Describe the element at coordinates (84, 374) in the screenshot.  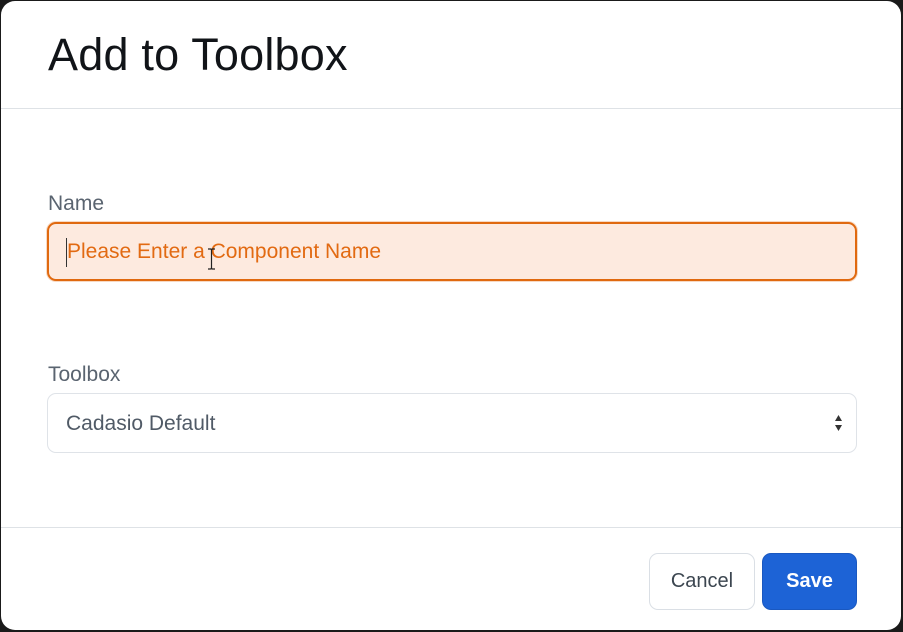
I see `toolbox-label: Toolbox` at that location.